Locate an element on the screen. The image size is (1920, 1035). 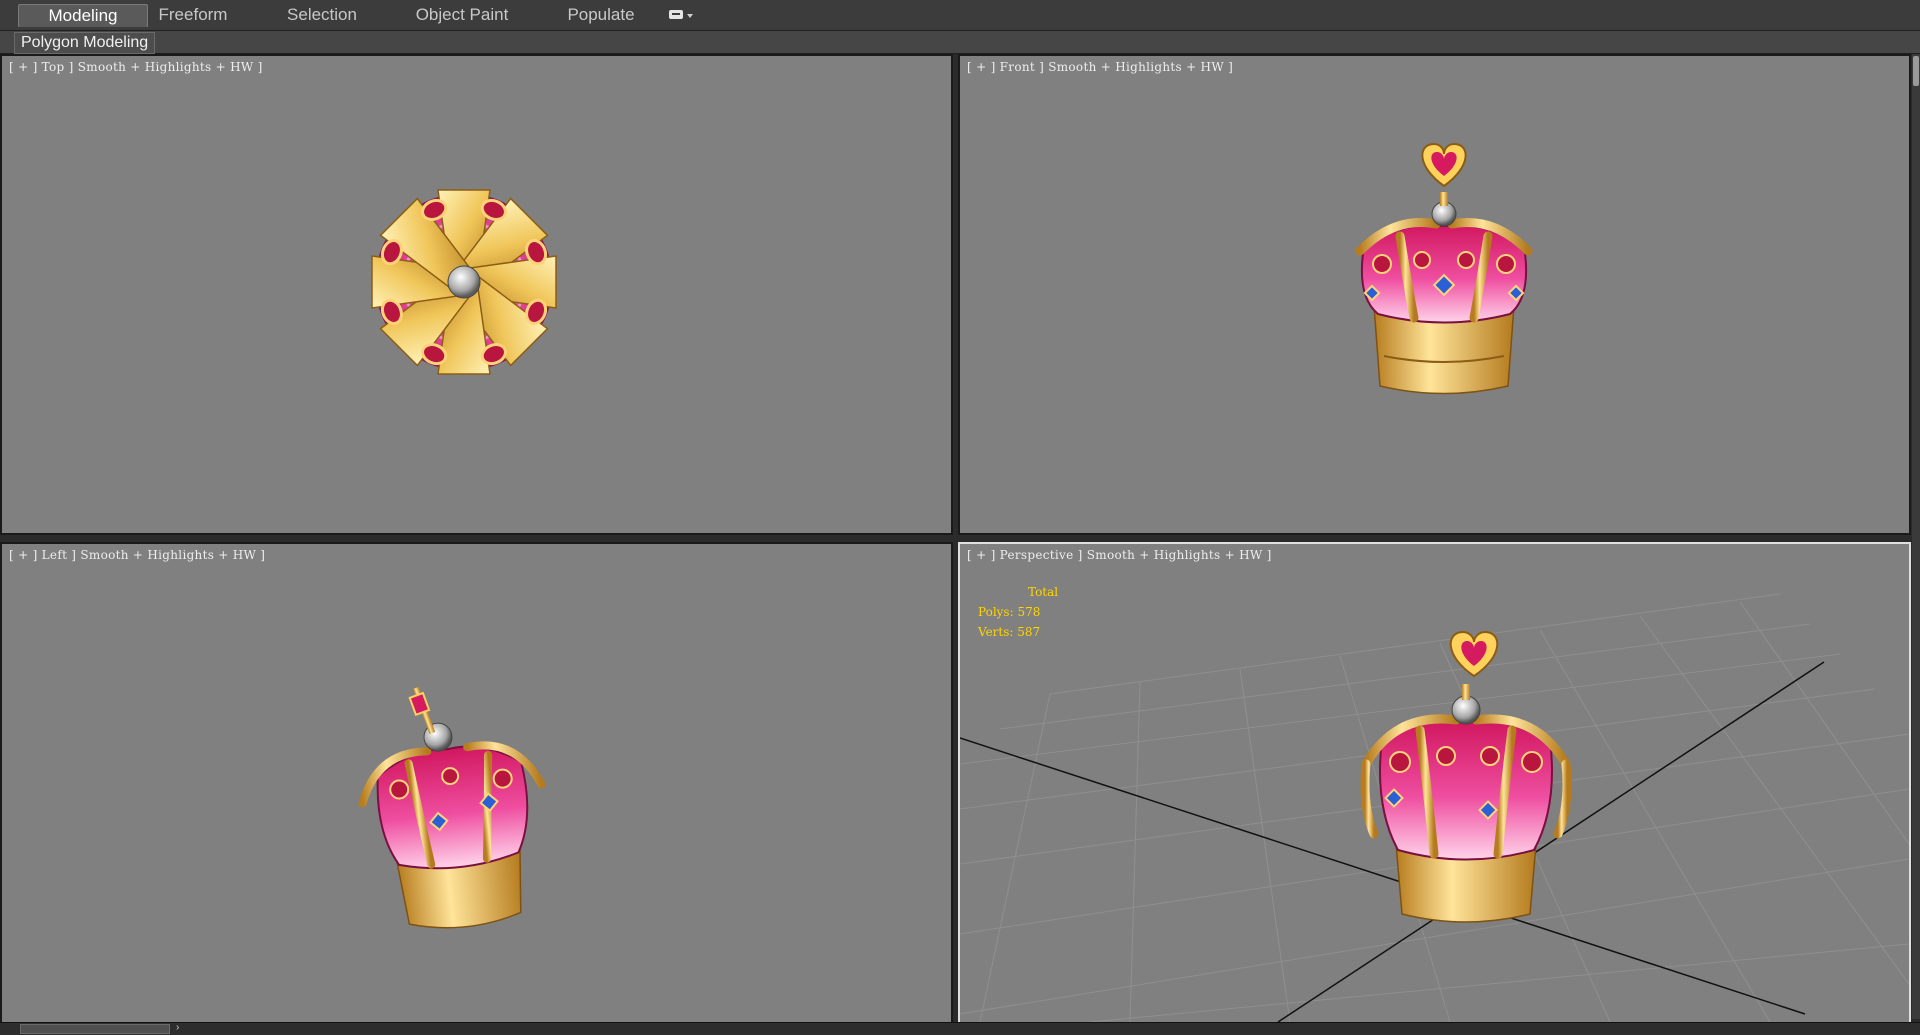
crown-model-front-view is located at coordinates (1444, 268).